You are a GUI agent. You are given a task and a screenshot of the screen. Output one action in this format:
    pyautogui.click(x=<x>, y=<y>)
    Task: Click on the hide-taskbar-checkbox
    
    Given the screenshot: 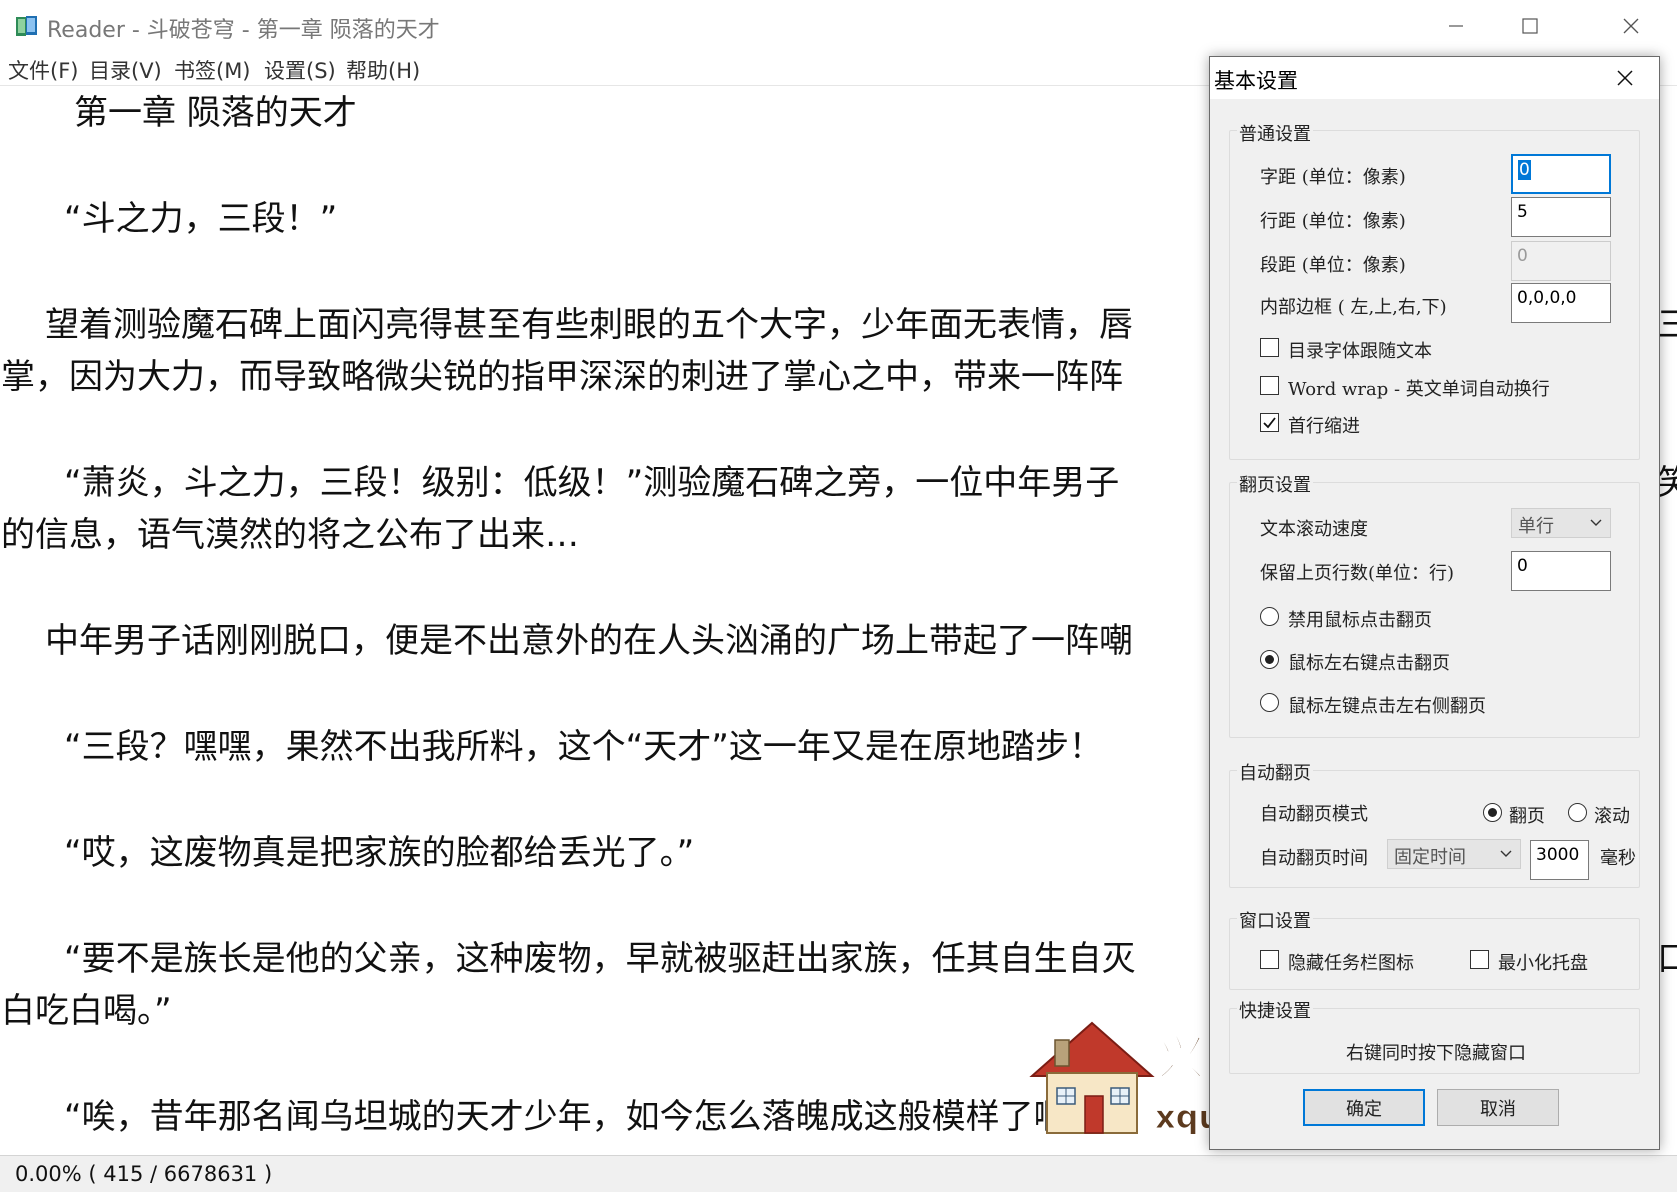 What is the action you would take?
    pyautogui.click(x=1269, y=959)
    